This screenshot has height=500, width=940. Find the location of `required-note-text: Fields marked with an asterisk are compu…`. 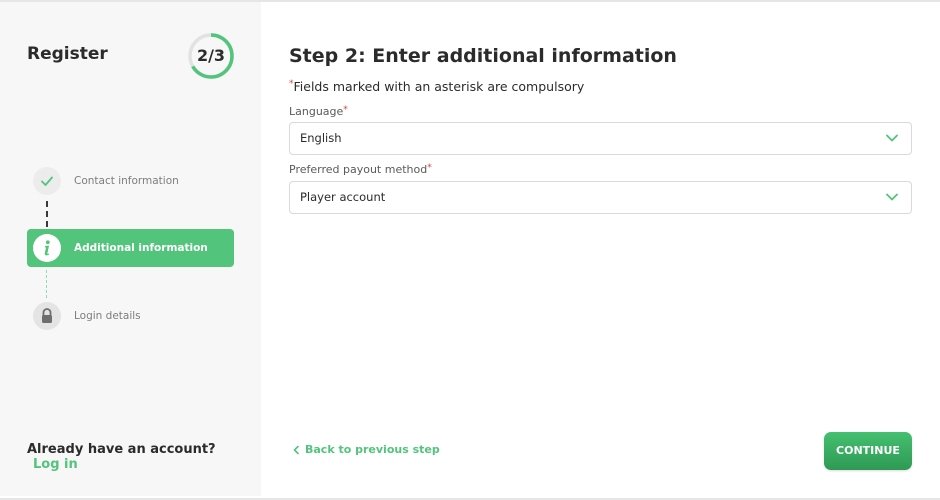

required-note-text: Fields marked with an asterisk are compu… is located at coordinates (439, 86).